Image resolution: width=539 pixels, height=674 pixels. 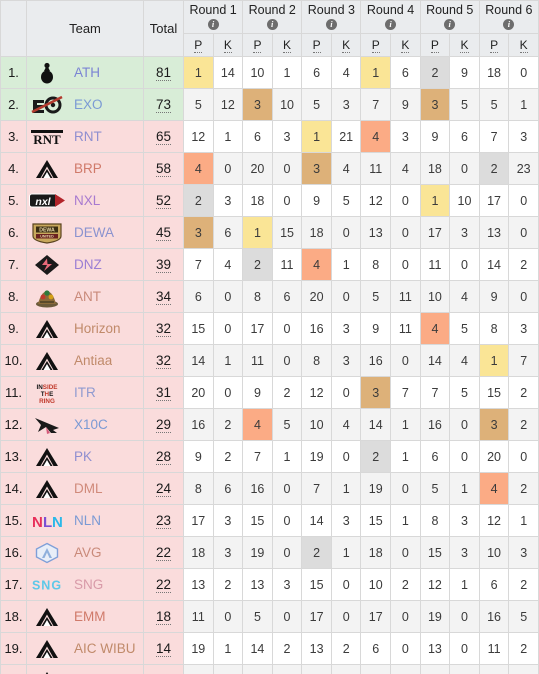 What do you see at coordinates (269, 200) in the screenshot?
I see `table-row: 5. nxl NXL 52 2 3 18 0 9 5 12 0 1 10 17 0` at bounding box center [269, 200].